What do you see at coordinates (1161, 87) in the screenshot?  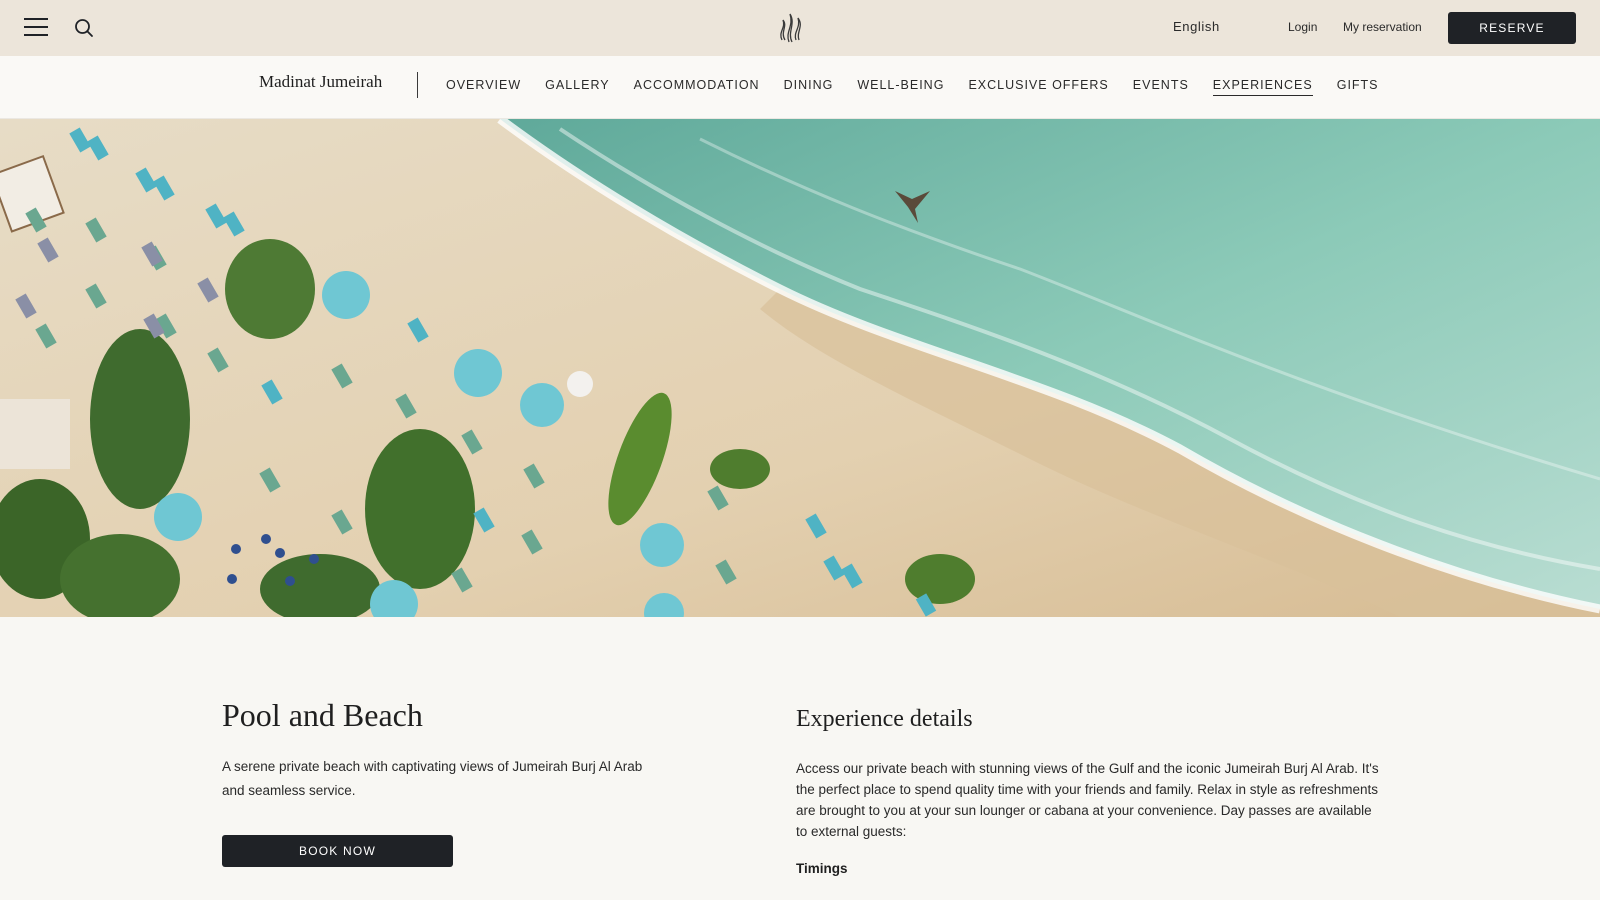 I see `nav-item-events: EVENTS` at bounding box center [1161, 87].